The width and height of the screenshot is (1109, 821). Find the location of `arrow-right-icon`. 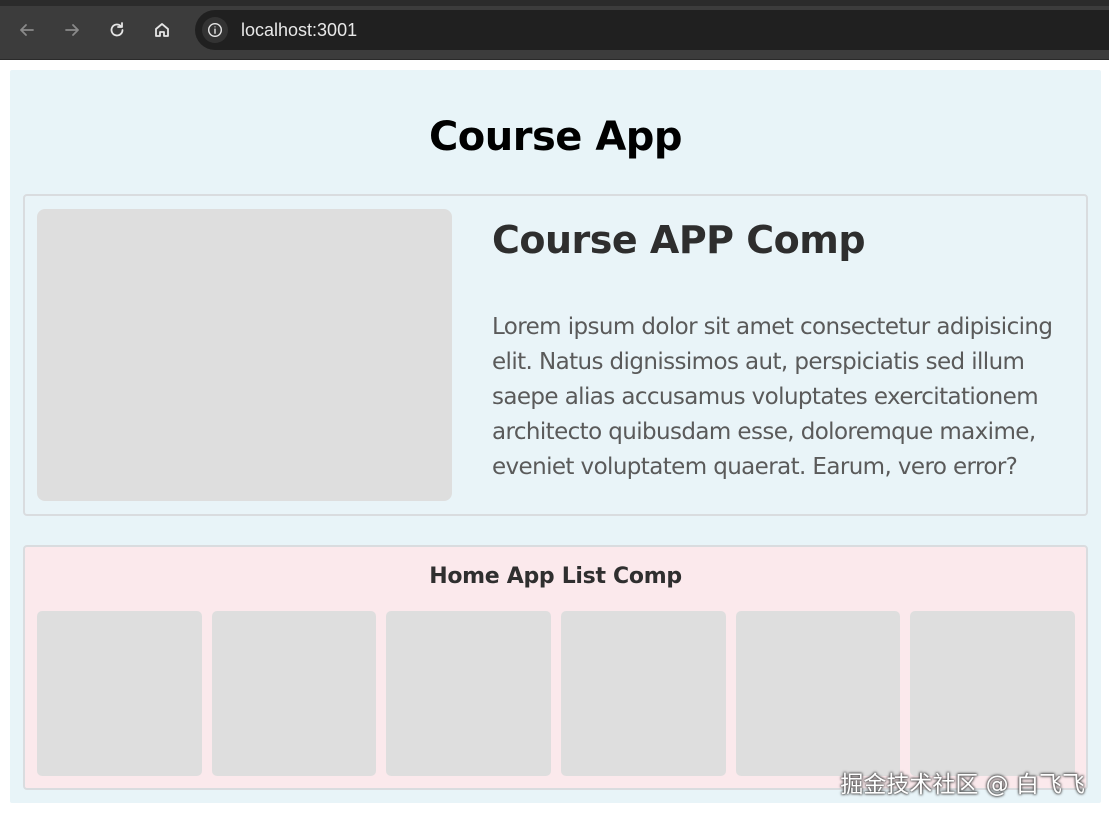

arrow-right-icon is located at coordinates (72, 30).